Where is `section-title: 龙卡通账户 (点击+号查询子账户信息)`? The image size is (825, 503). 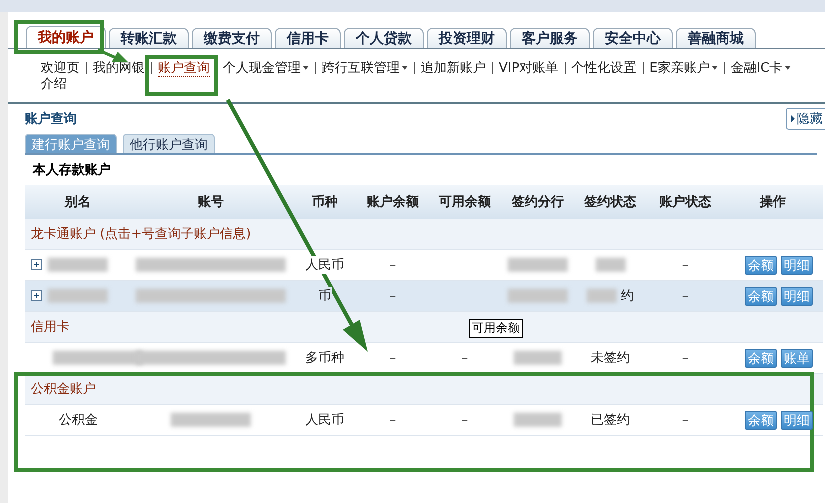 section-title: 龙卡通账户 (点击+号查询子账户信息) is located at coordinates (141, 234).